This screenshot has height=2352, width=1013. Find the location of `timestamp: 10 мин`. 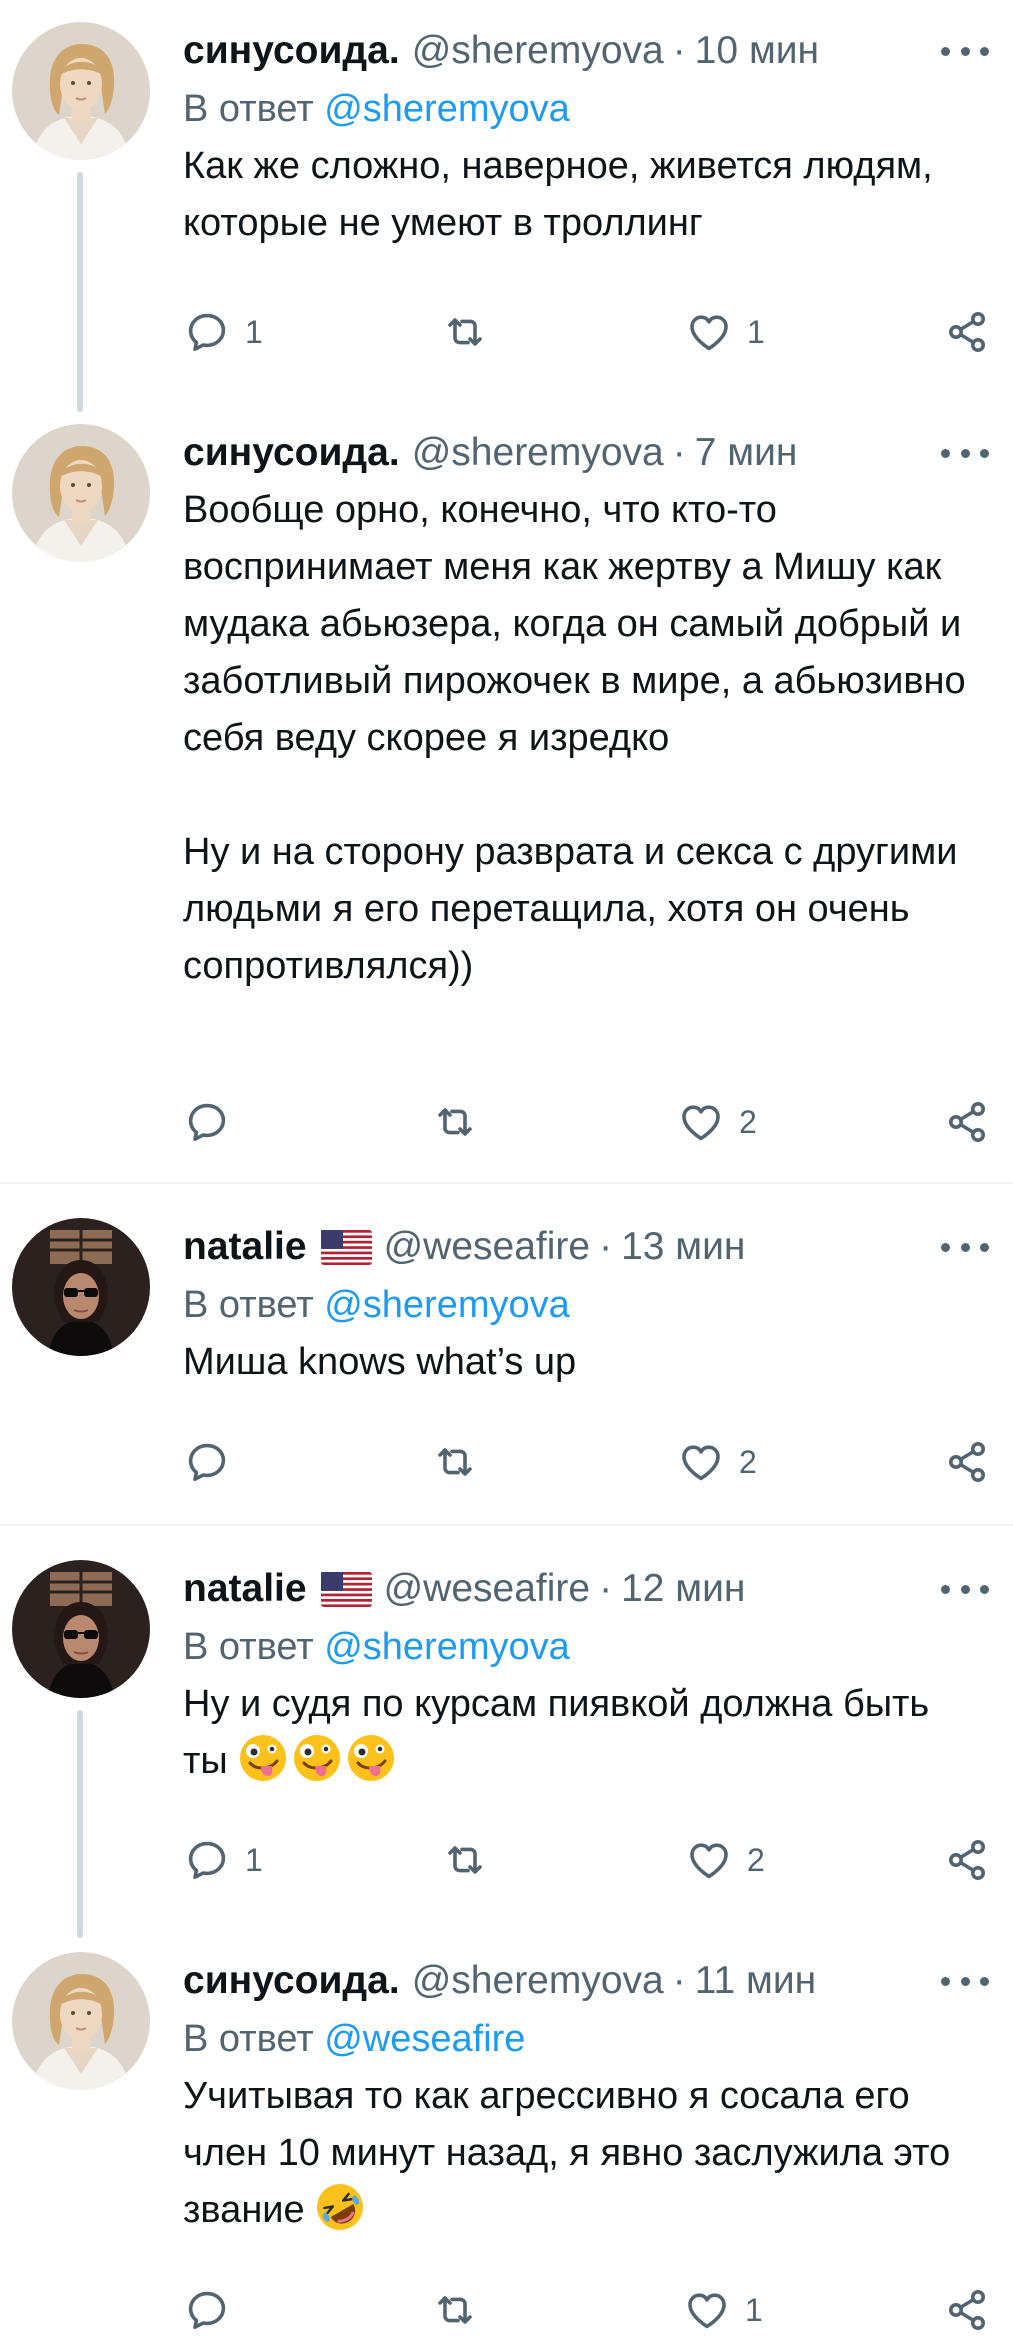

timestamp: 10 мин is located at coordinates (757, 51).